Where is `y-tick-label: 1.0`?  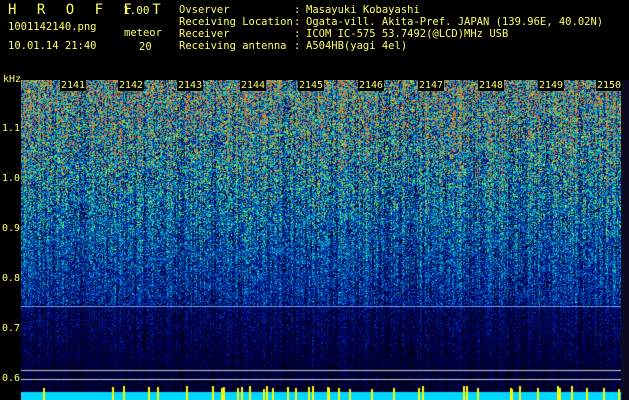
y-tick-label: 1.0 is located at coordinates (11, 178).